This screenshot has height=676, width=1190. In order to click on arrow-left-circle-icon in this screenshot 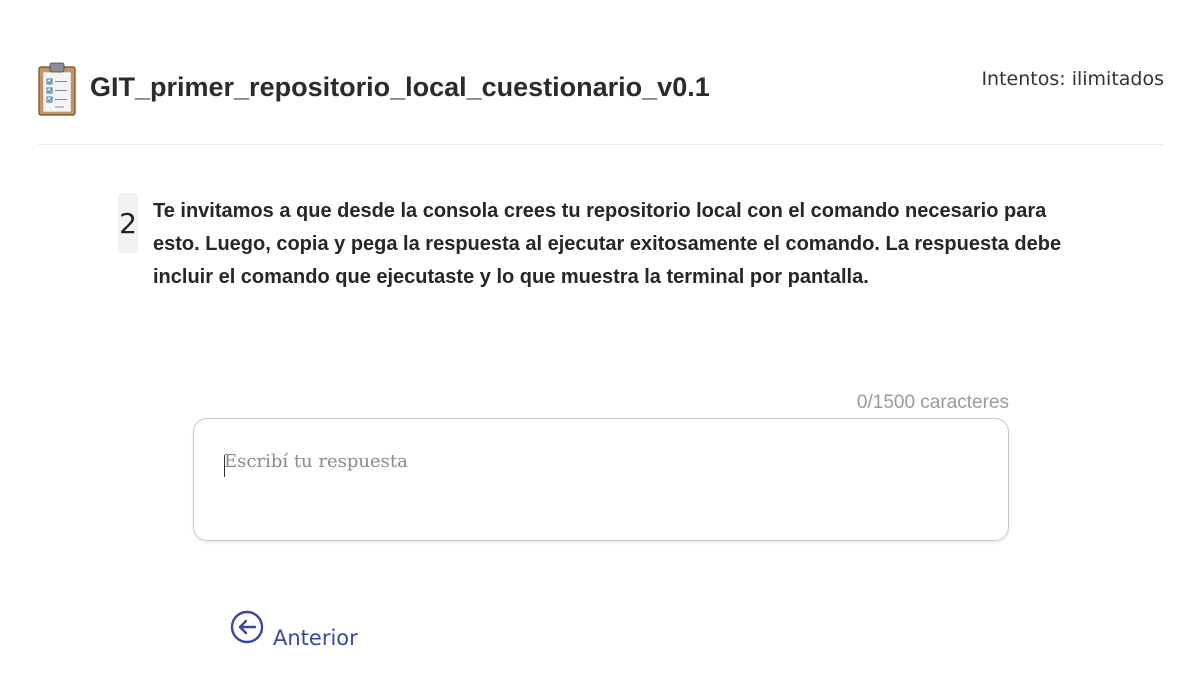, I will do `click(247, 627)`.